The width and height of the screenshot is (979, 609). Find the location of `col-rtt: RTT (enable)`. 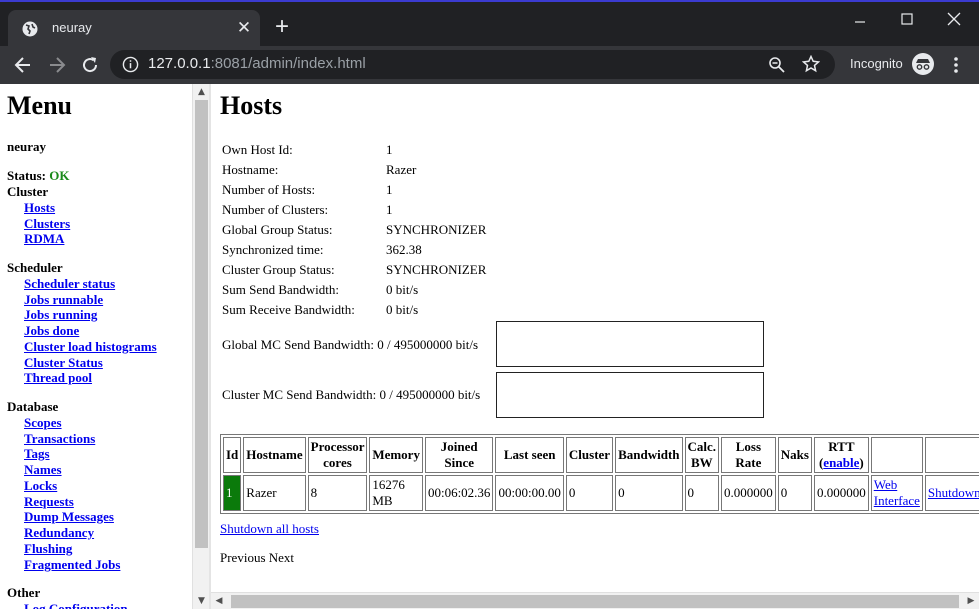

col-rtt: RTT (enable) is located at coordinates (841, 455).